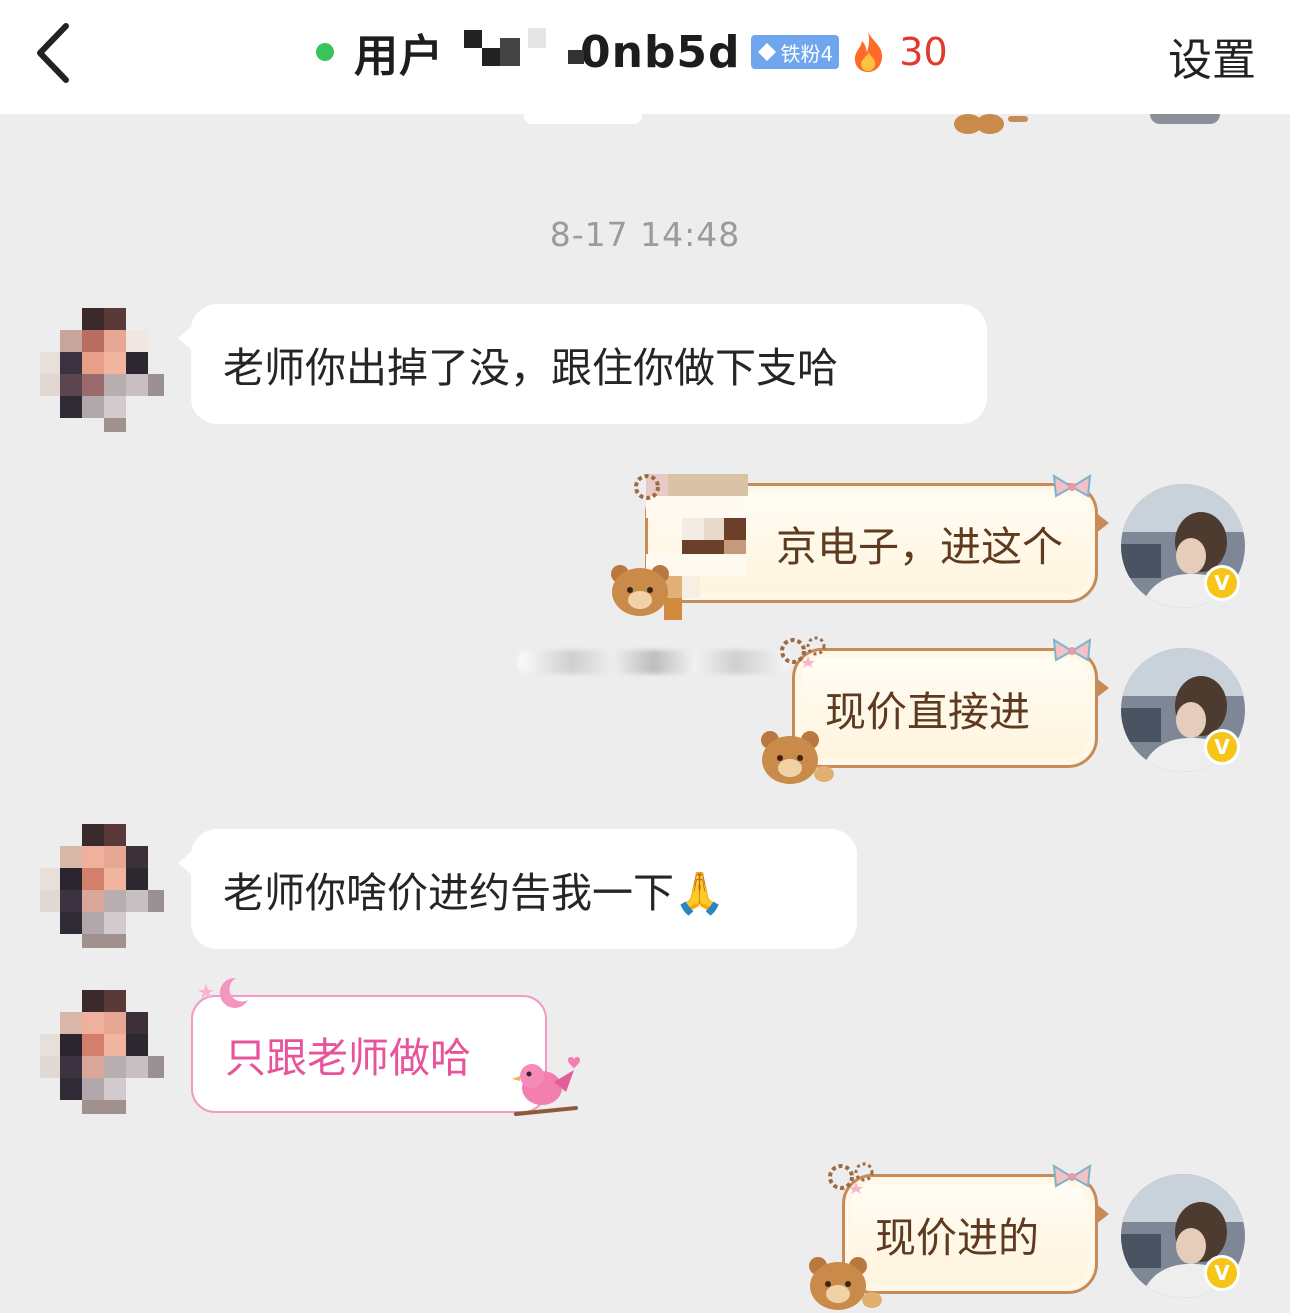  I want to click on fan-level-badge: 铁粉4, so click(795, 52).